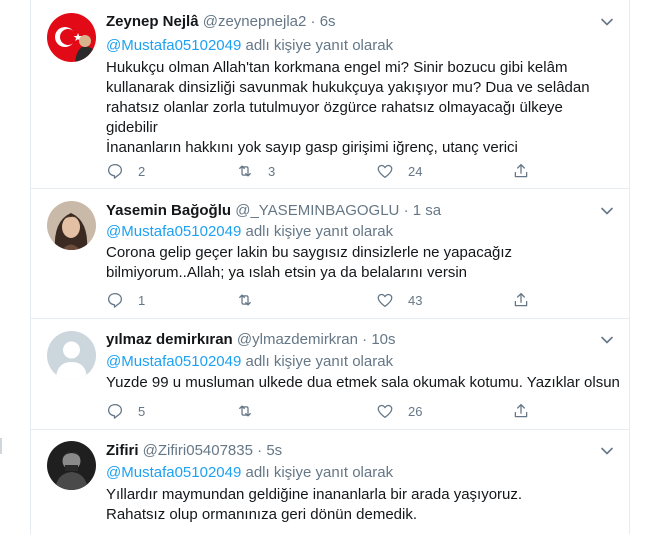  I want to click on like-count: 43, so click(415, 300).